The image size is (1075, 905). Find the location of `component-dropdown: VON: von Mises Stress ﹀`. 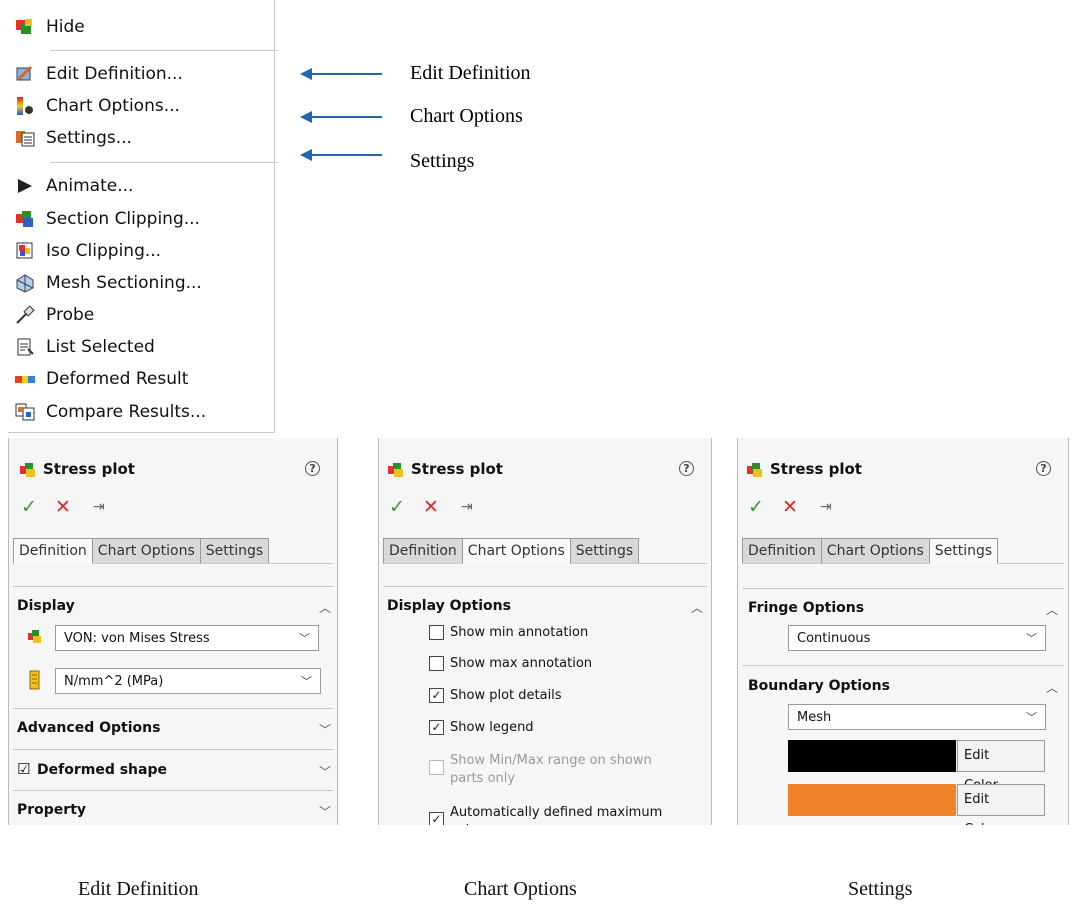

component-dropdown: VON: von Mises Stress ﹀ is located at coordinates (187, 638).